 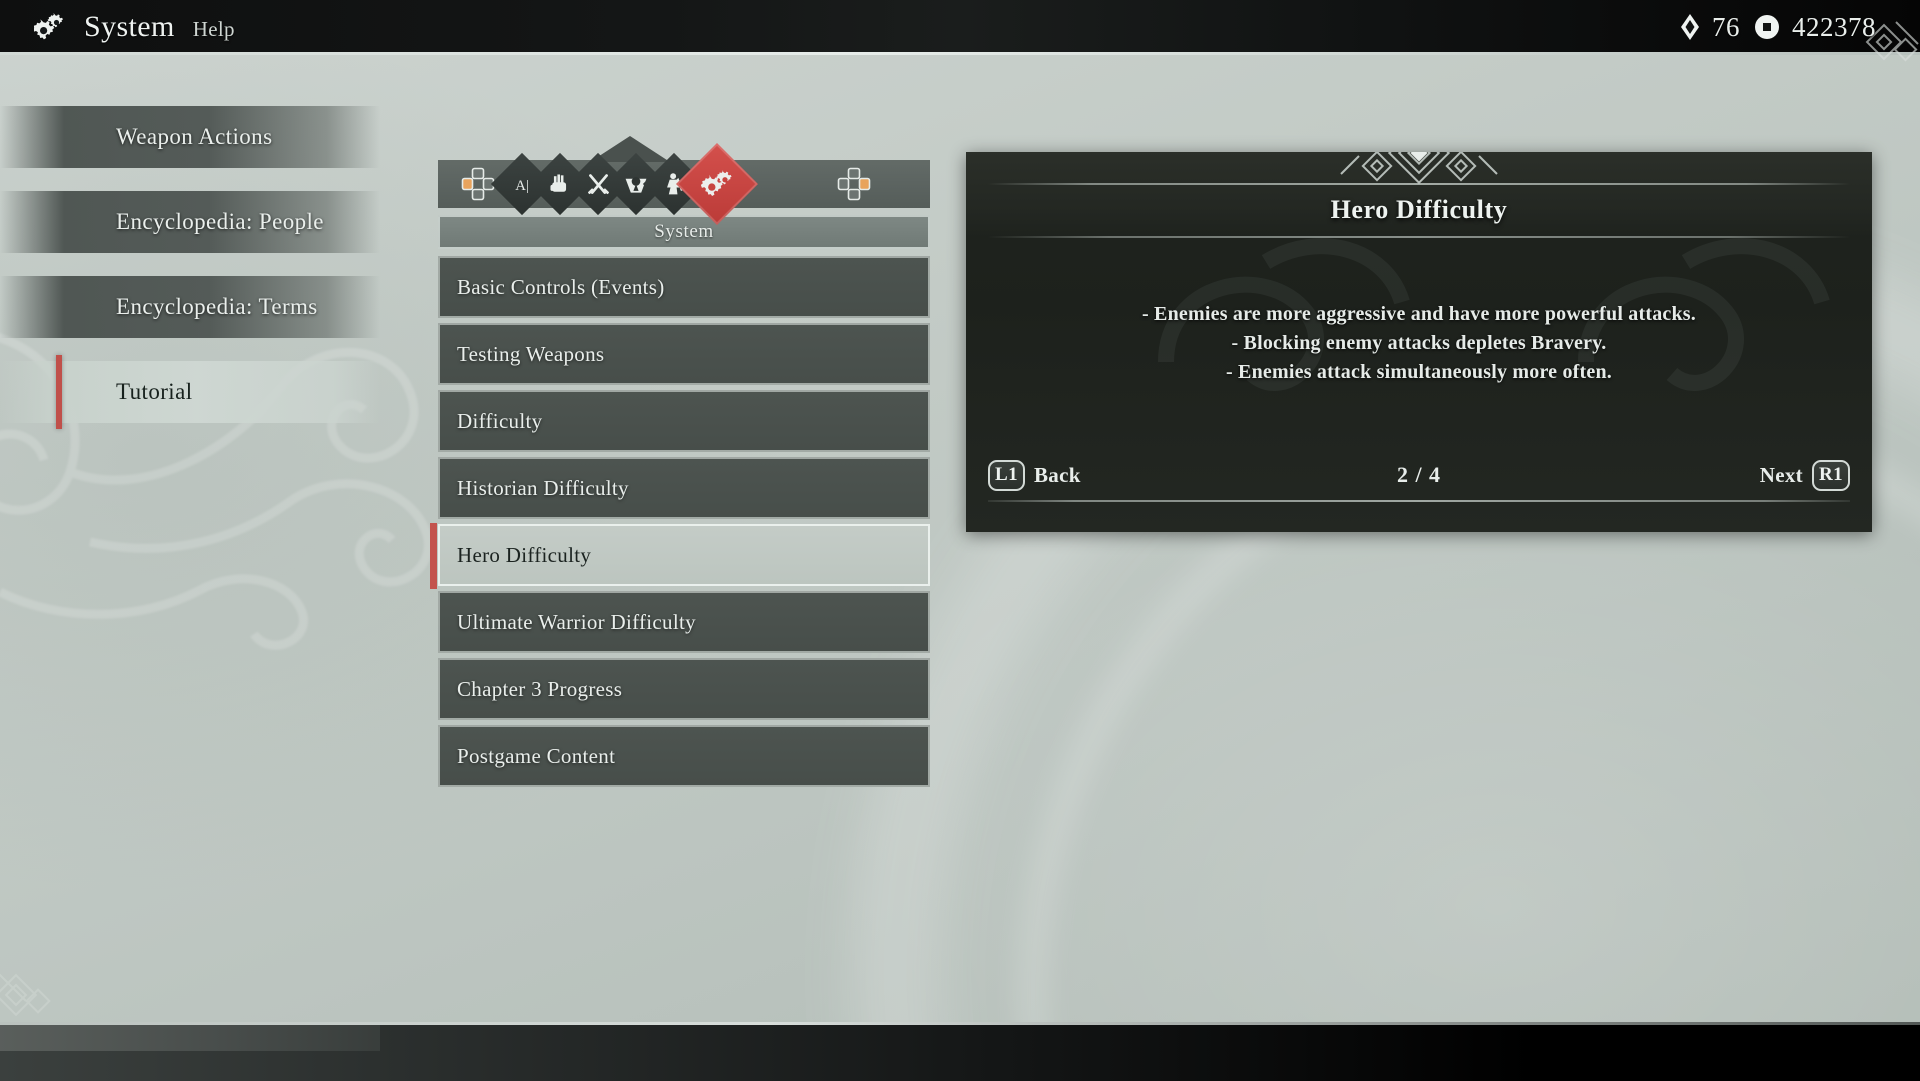 I want to click on sidebar-item-label: Weapon Actions, so click(x=194, y=136).